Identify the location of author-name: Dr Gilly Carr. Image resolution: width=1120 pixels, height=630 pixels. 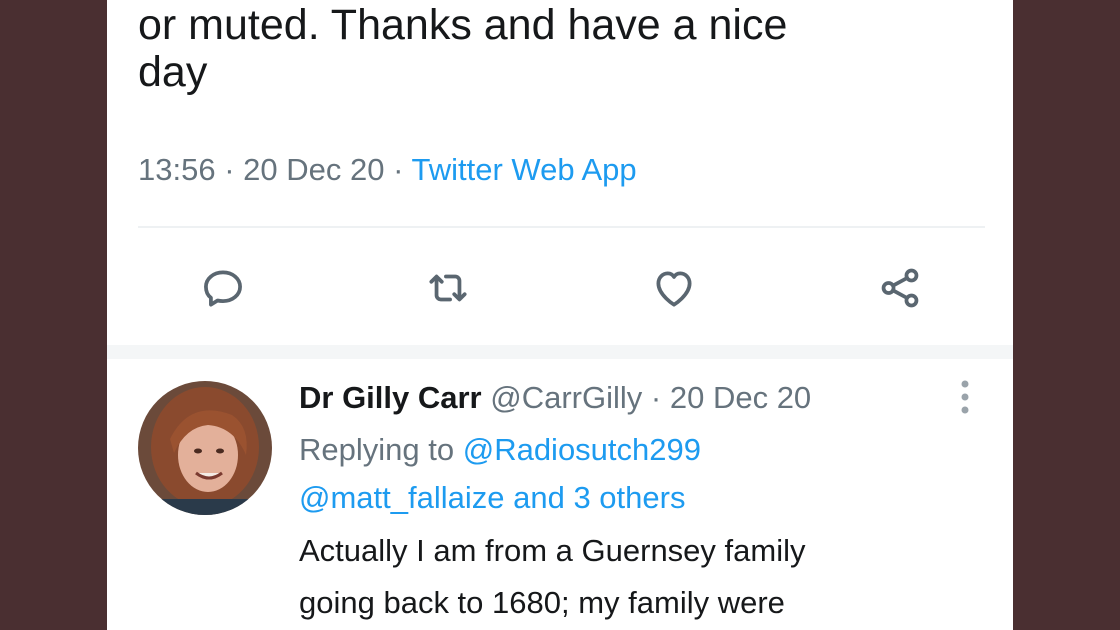
(390, 397).